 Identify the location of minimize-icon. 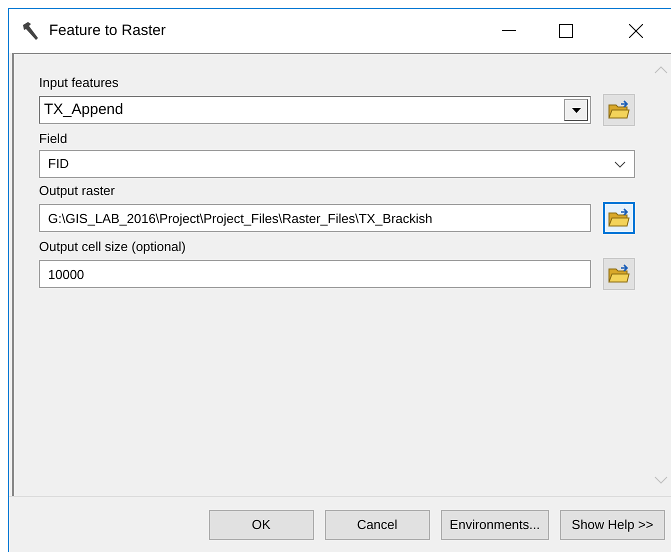
(509, 31).